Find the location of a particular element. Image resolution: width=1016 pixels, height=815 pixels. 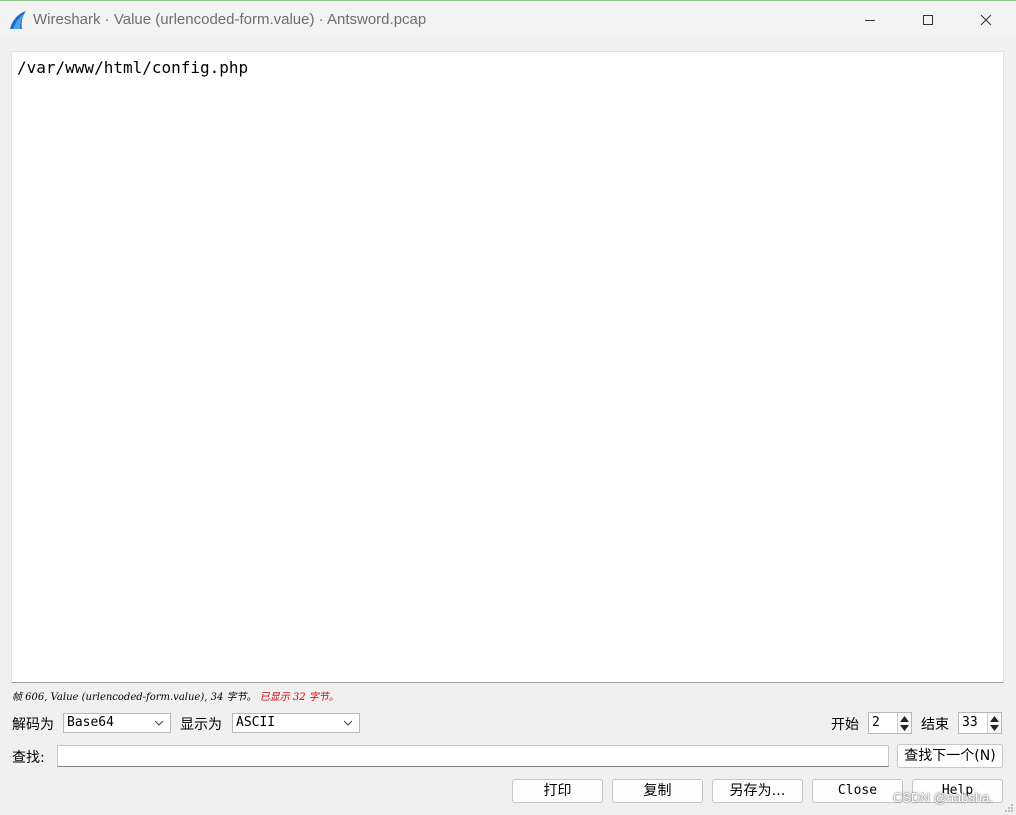

close-button: Close is located at coordinates (857, 791).